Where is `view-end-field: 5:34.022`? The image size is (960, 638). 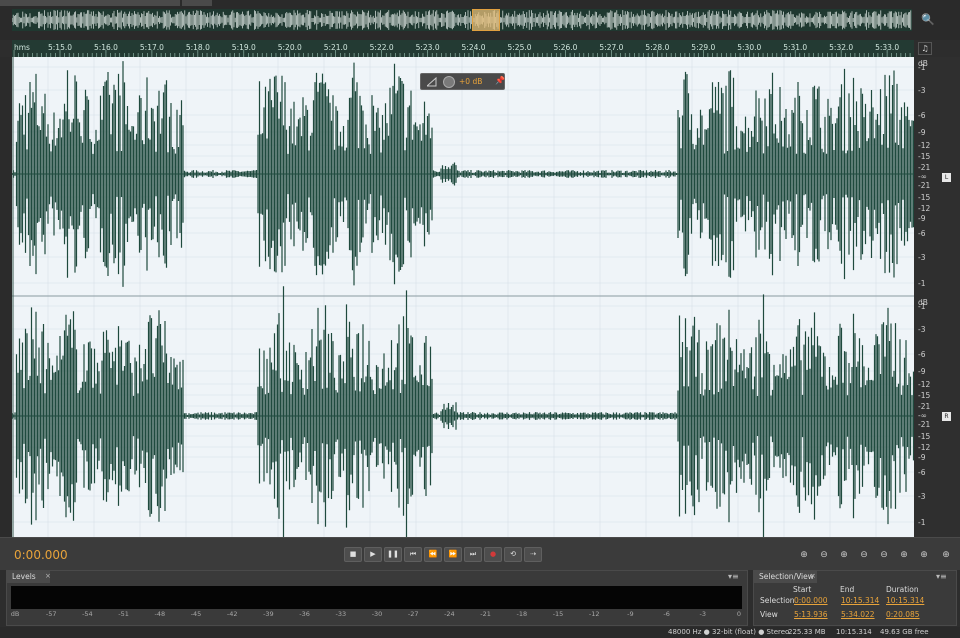
view-end-field: 5:34.022 is located at coordinates (858, 614).